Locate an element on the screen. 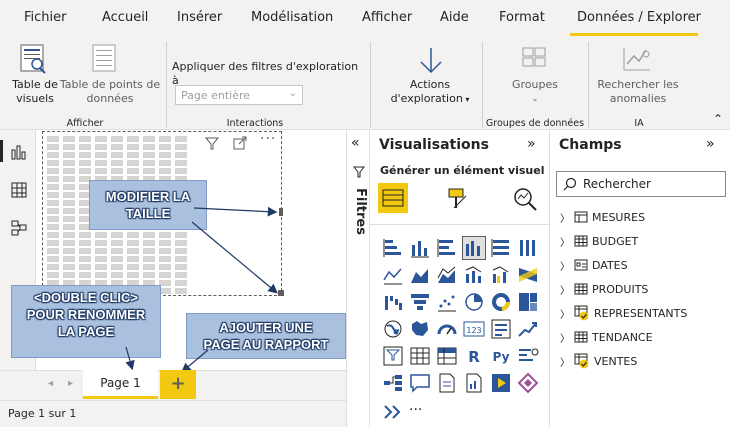 This screenshot has width=730, height=427. table-visuals-label: Table de visuels is located at coordinates (35, 92).